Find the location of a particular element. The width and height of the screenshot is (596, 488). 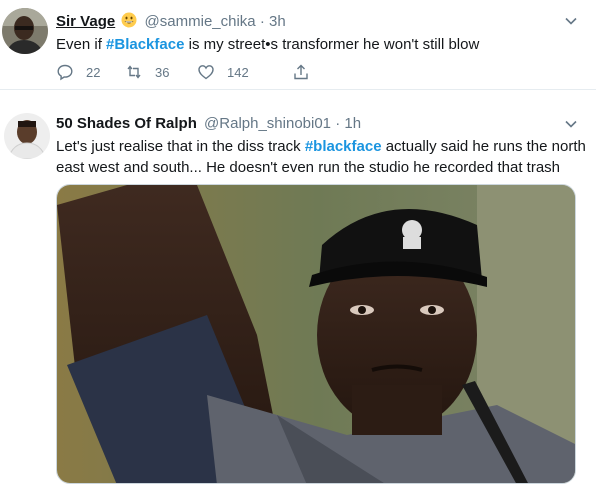

timestamp: 3h is located at coordinates (277, 21).